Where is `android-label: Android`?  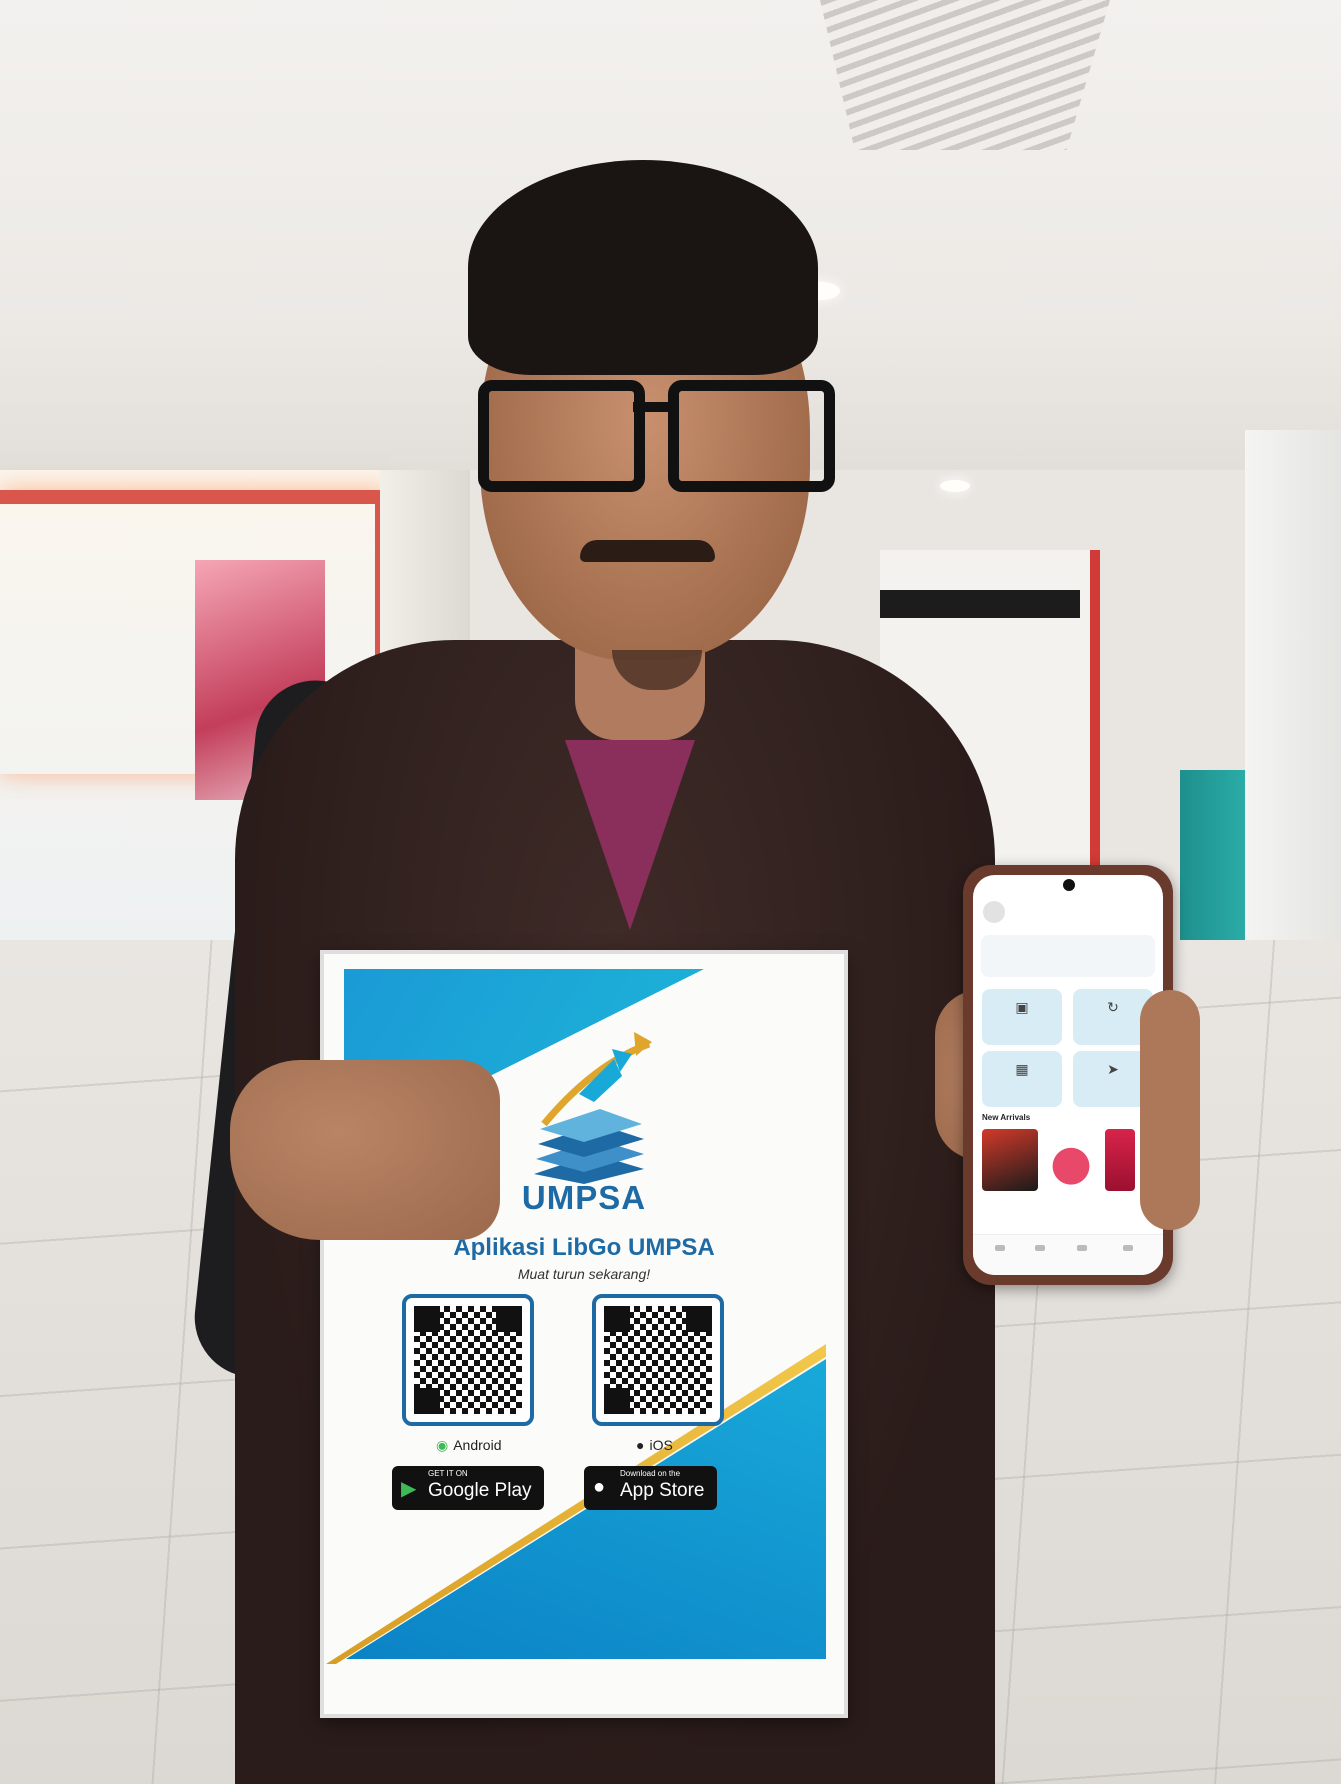 android-label: Android is located at coordinates (477, 1445).